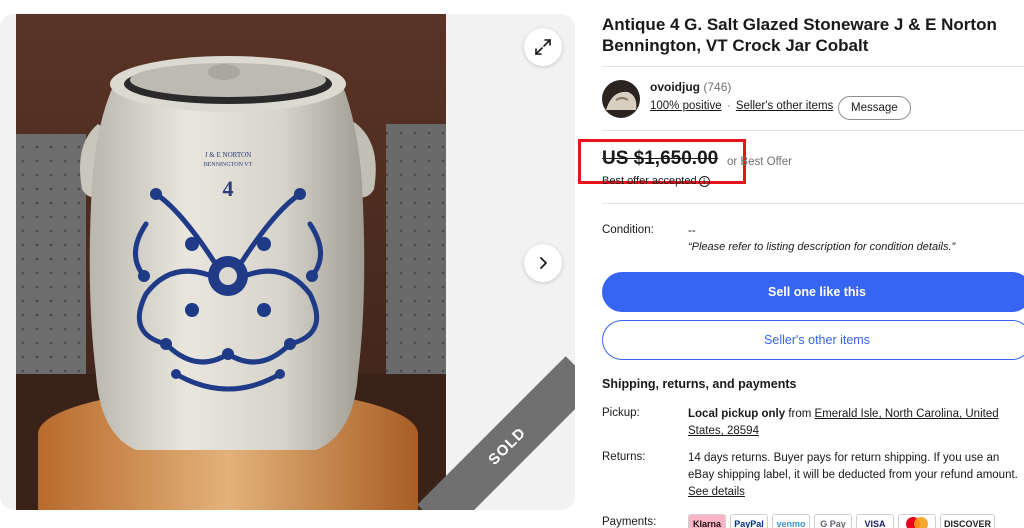 Image resolution: width=1024 pixels, height=528 pixels. What do you see at coordinates (692, 231) in the screenshot?
I see `condition-value: --` at bounding box center [692, 231].